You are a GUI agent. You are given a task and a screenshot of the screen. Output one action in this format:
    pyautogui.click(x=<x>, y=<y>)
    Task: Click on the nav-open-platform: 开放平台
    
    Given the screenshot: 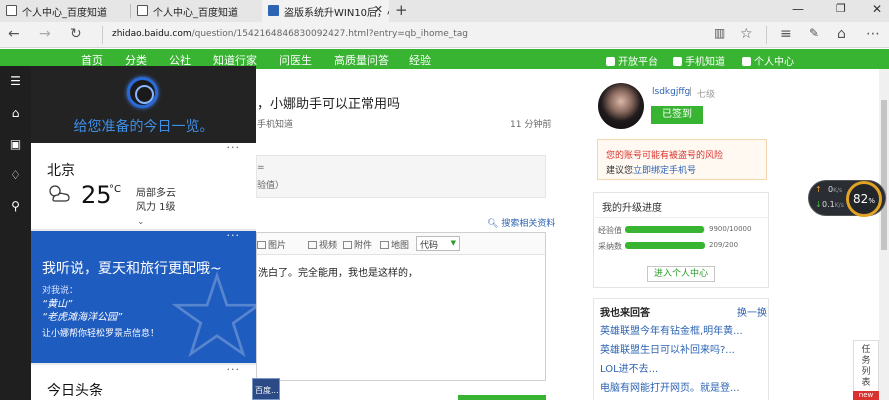 What is the action you would take?
    pyautogui.click(x=632, y=60)
    